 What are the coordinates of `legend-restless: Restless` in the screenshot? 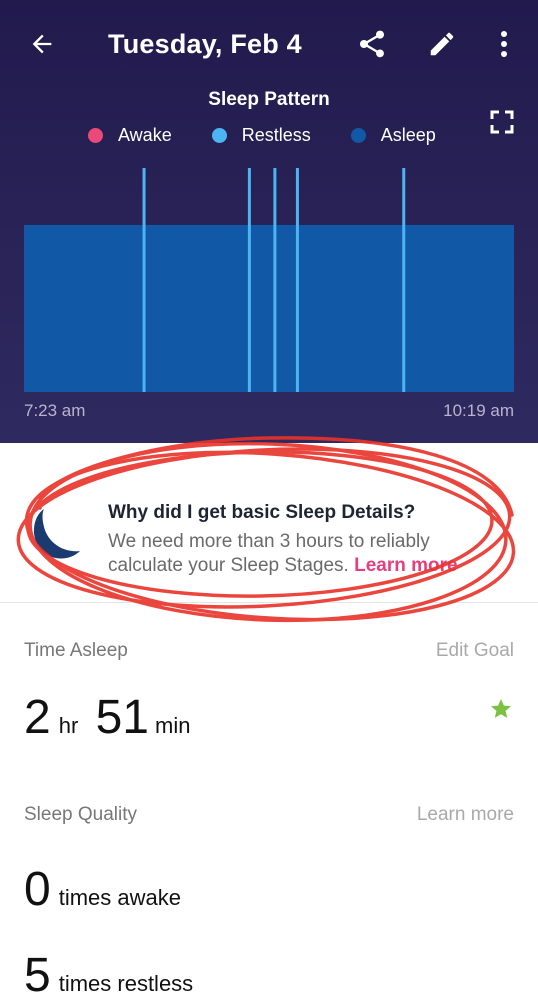 It's located at (261, 135).